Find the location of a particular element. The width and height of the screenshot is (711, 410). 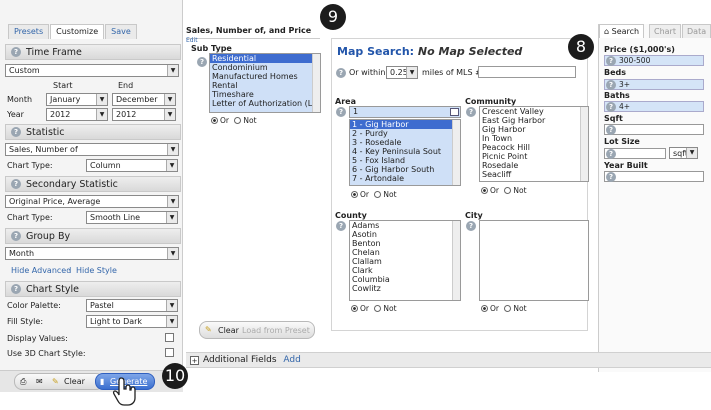

edit-link: Edit is located at coordinates (192, 40).